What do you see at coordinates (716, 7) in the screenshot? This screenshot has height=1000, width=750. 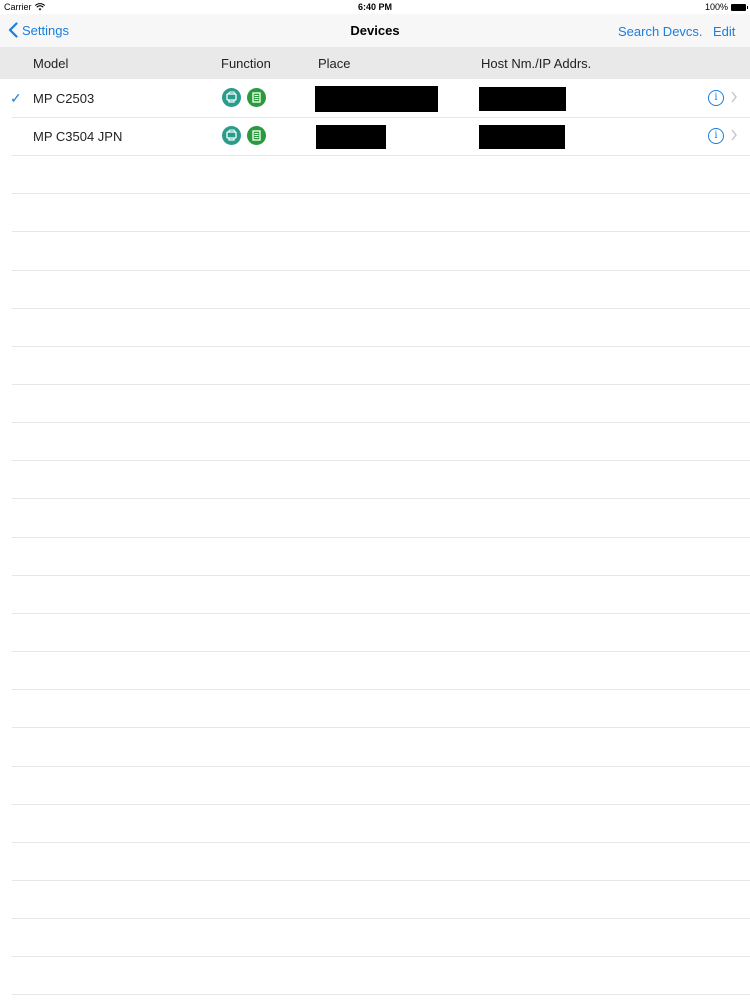 I see `battery-percent: 100%` at bounding box center [716, 7].